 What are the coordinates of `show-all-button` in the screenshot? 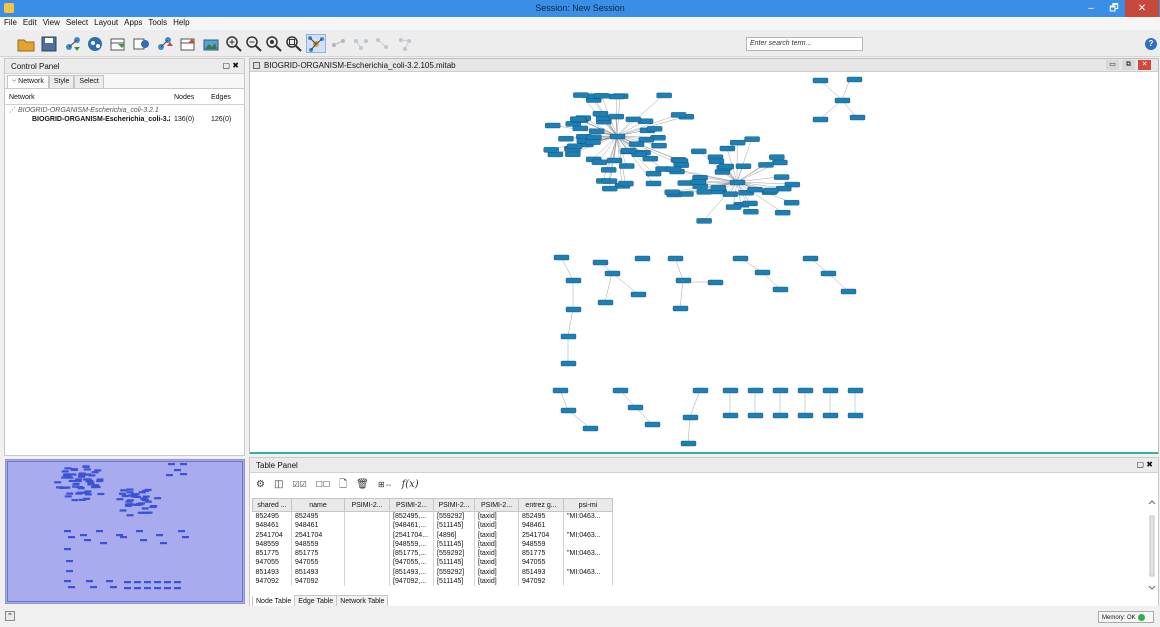 It's located at (361, 43).